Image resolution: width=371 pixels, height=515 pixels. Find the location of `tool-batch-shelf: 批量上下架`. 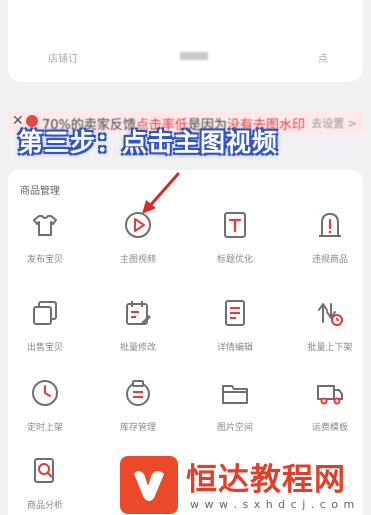

tool-batch-shelf: 批量上下架 is located at coordinates (330, 325).